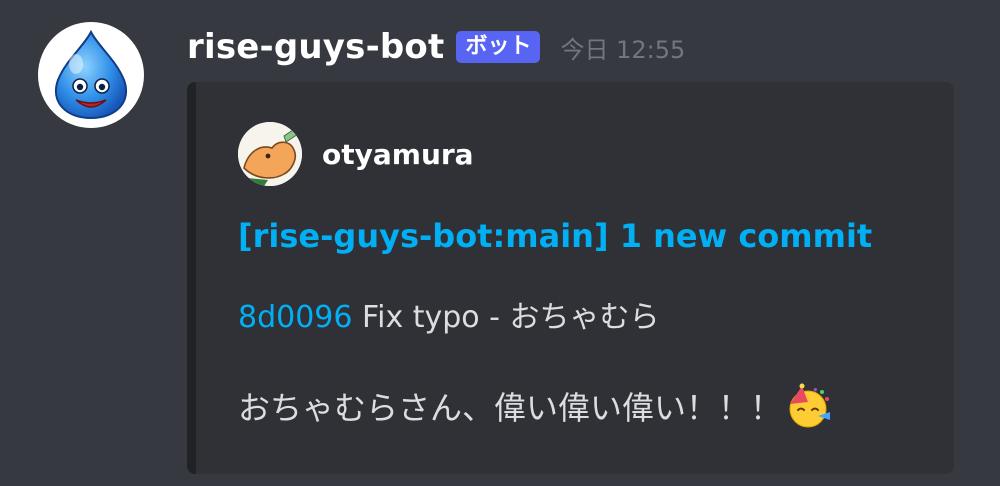 The height and width of the screenshot is (486, 1000). Describe the element at coordinates (315, 47) in the screenshot. I see `bot-username: rise-guys-bot` at that location.